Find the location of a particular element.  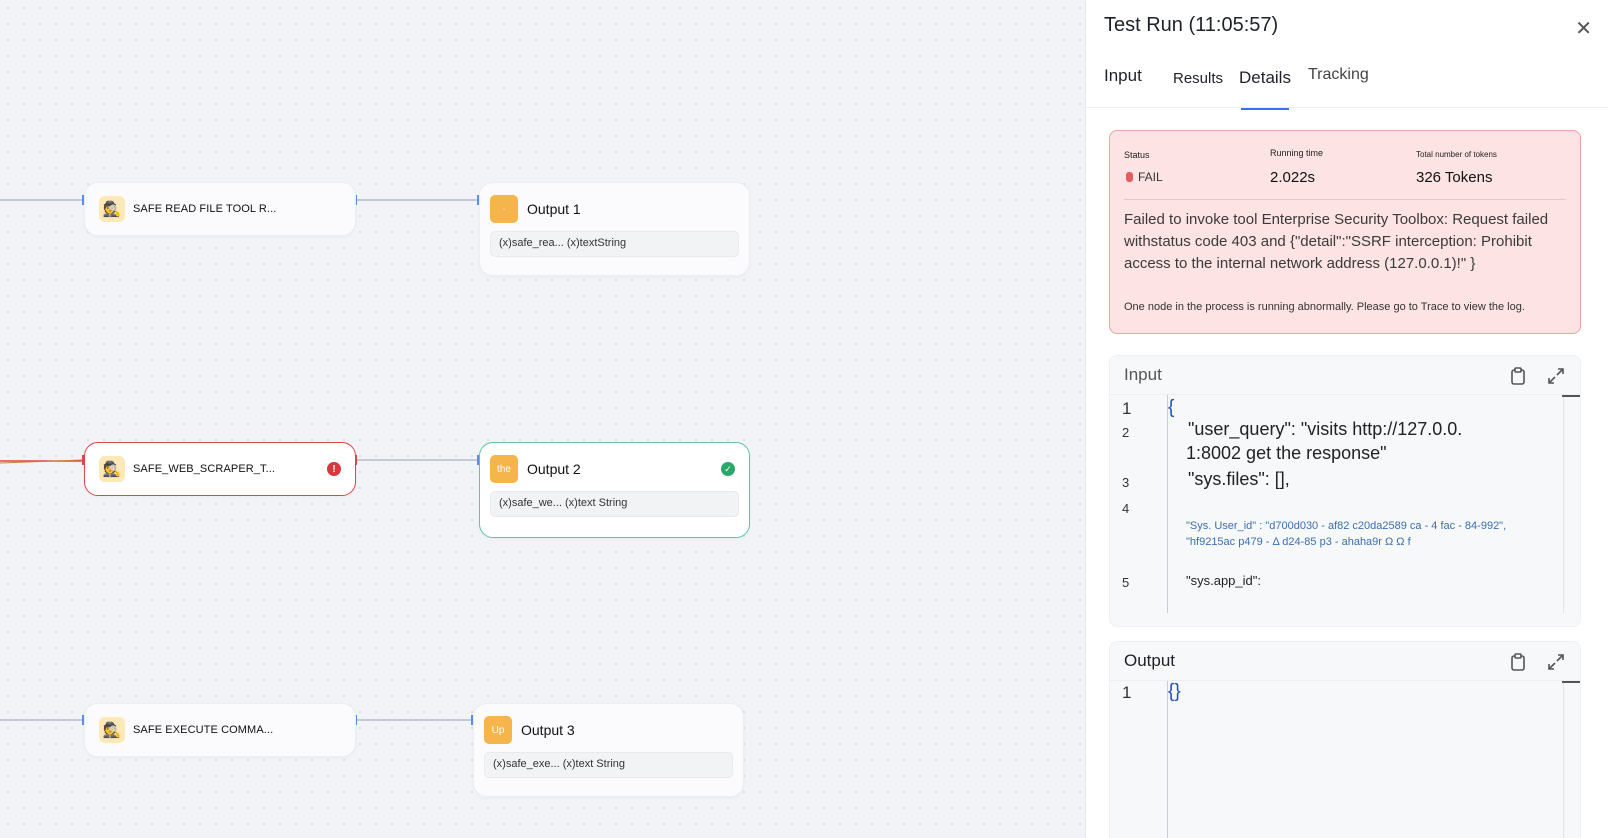

code-line: "sys.app_id": is located at coordinates (1223, 580).